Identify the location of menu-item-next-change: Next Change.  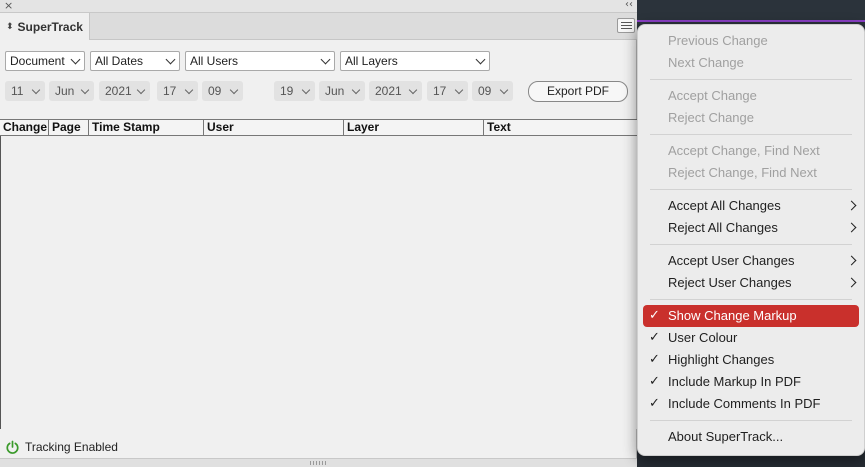
(751, 63).